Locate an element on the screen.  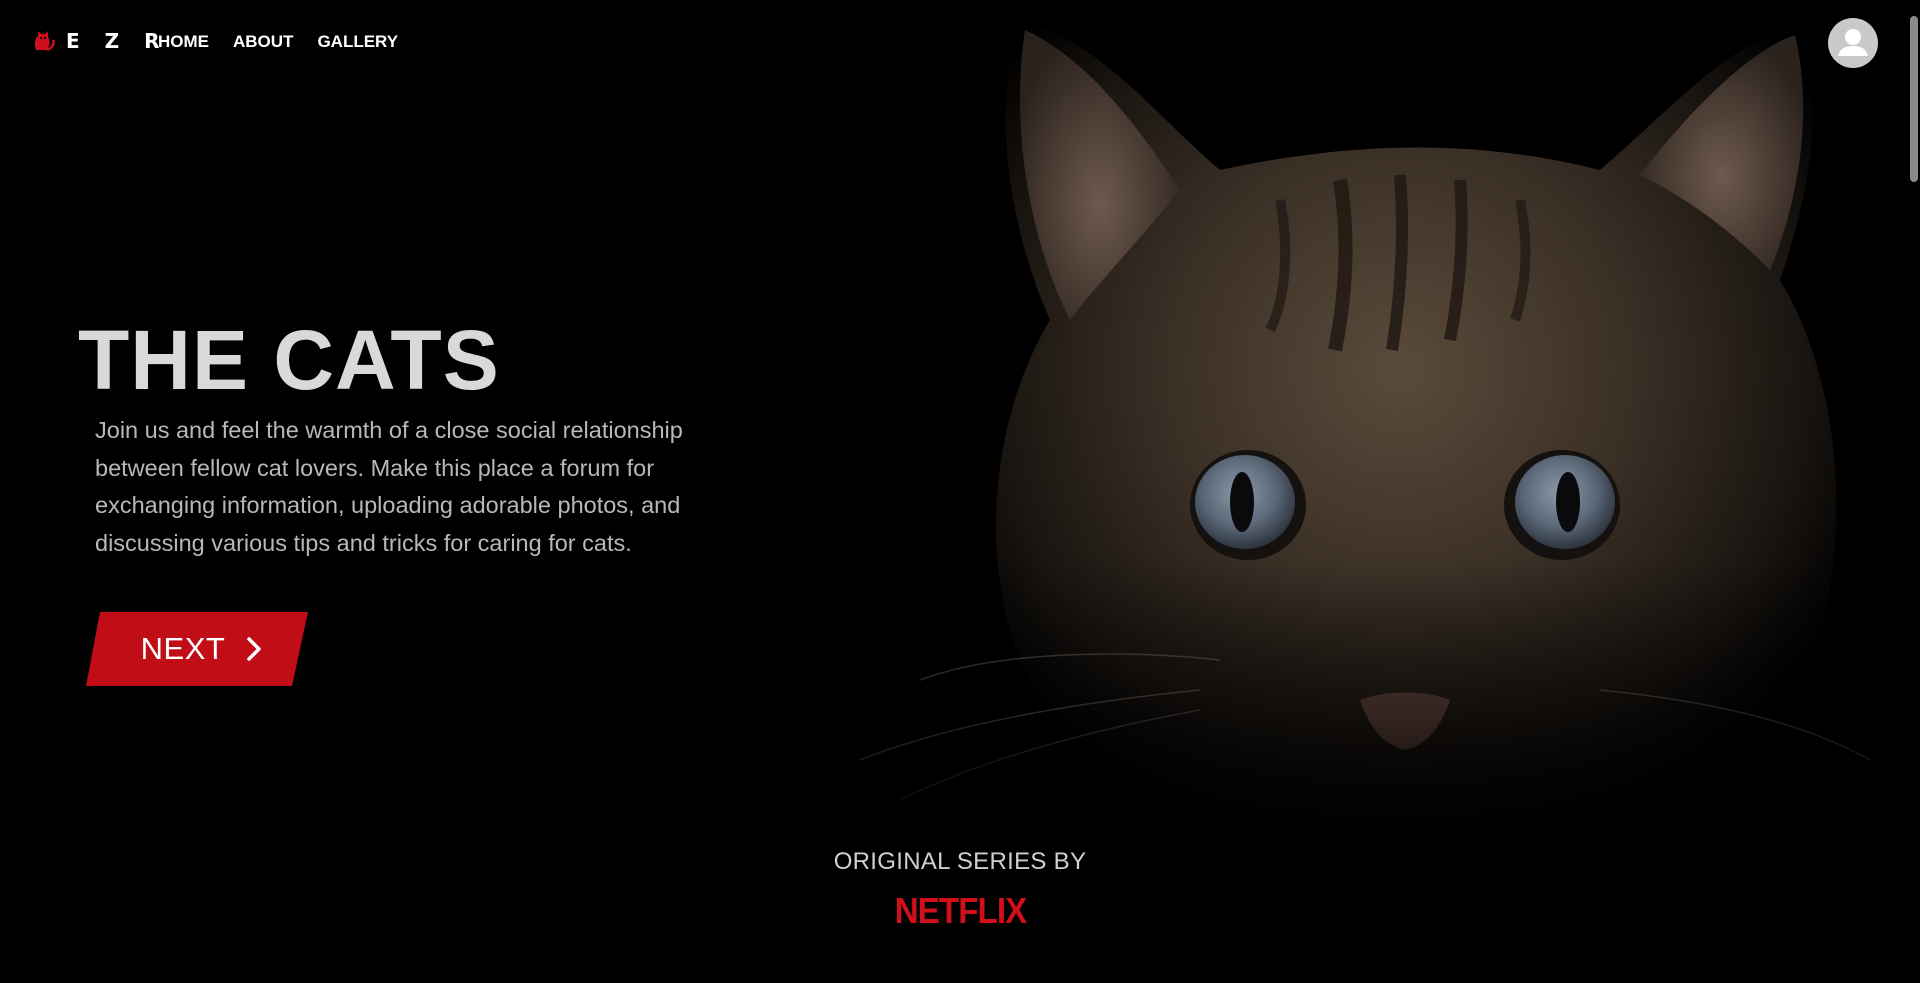
nav-home: HOME is located at coordinates (183, 42).